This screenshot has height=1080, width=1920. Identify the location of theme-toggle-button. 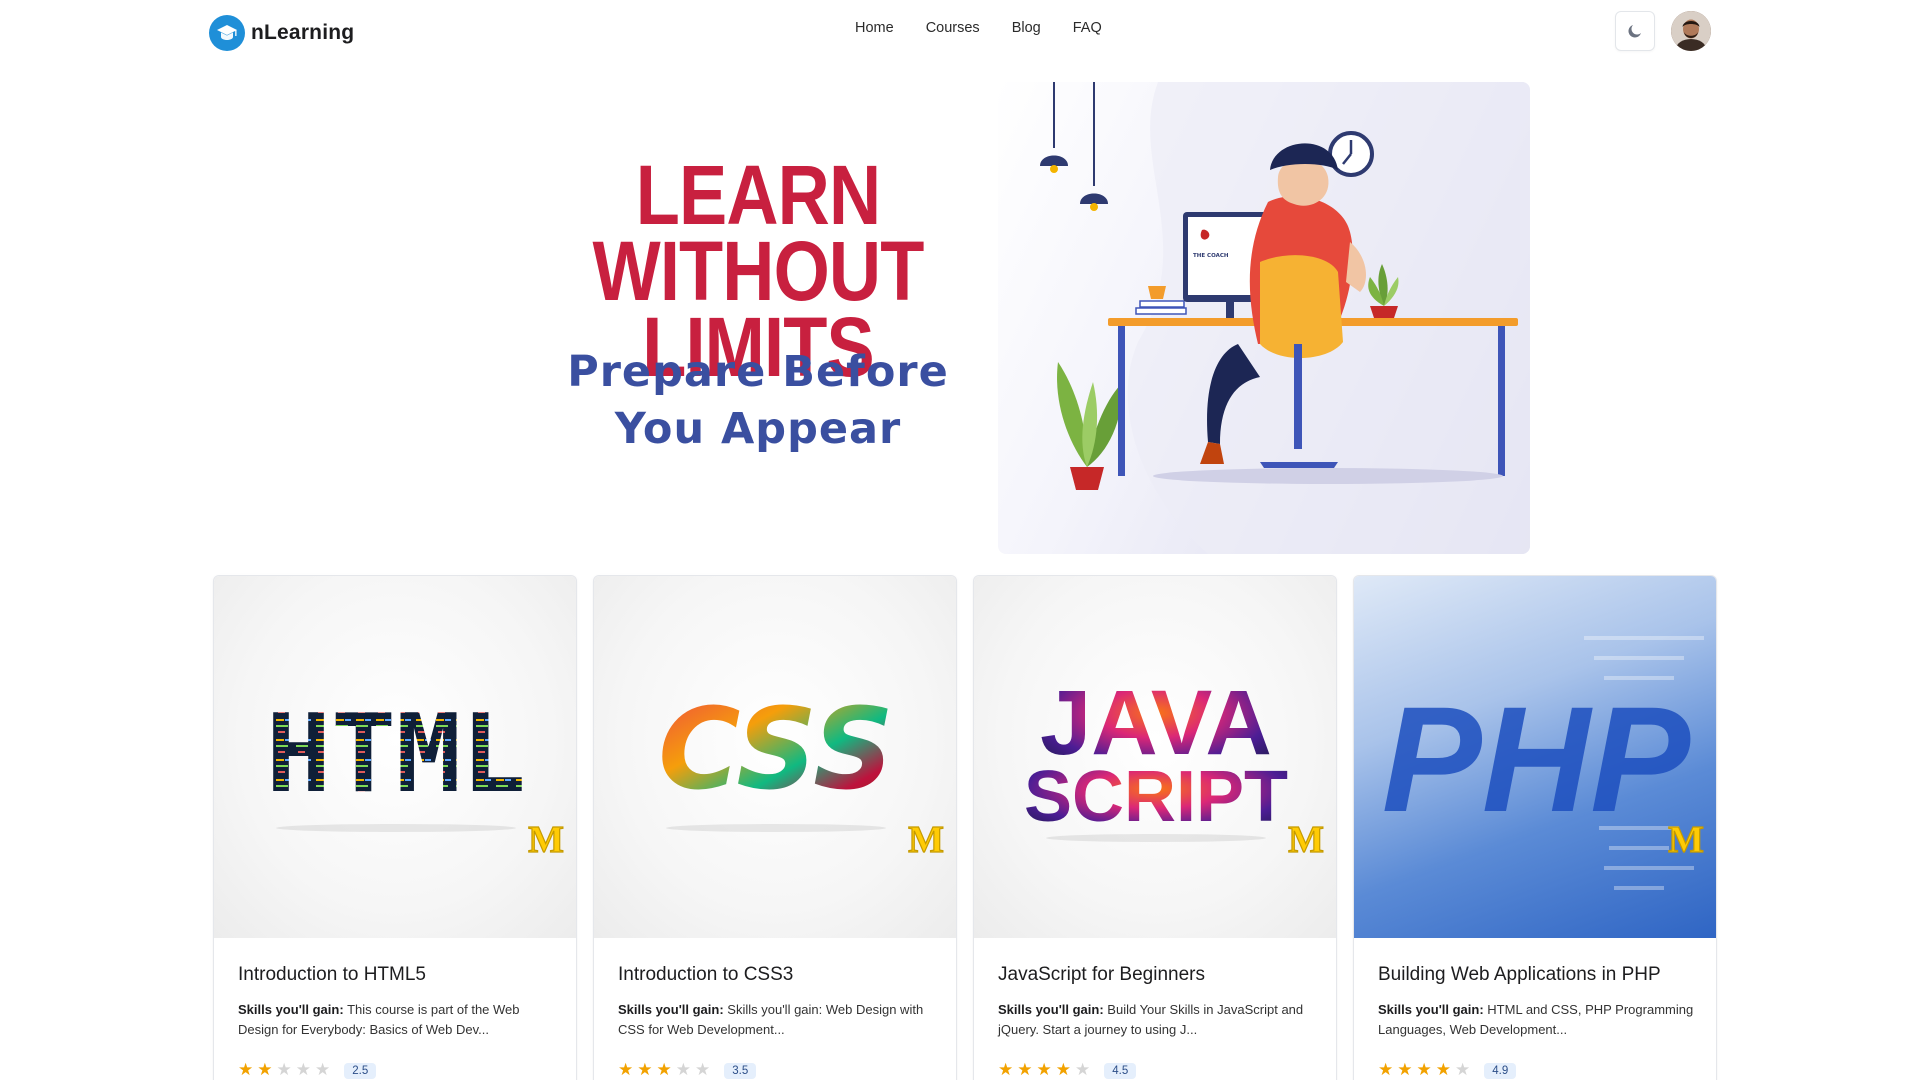
(1635, 31).